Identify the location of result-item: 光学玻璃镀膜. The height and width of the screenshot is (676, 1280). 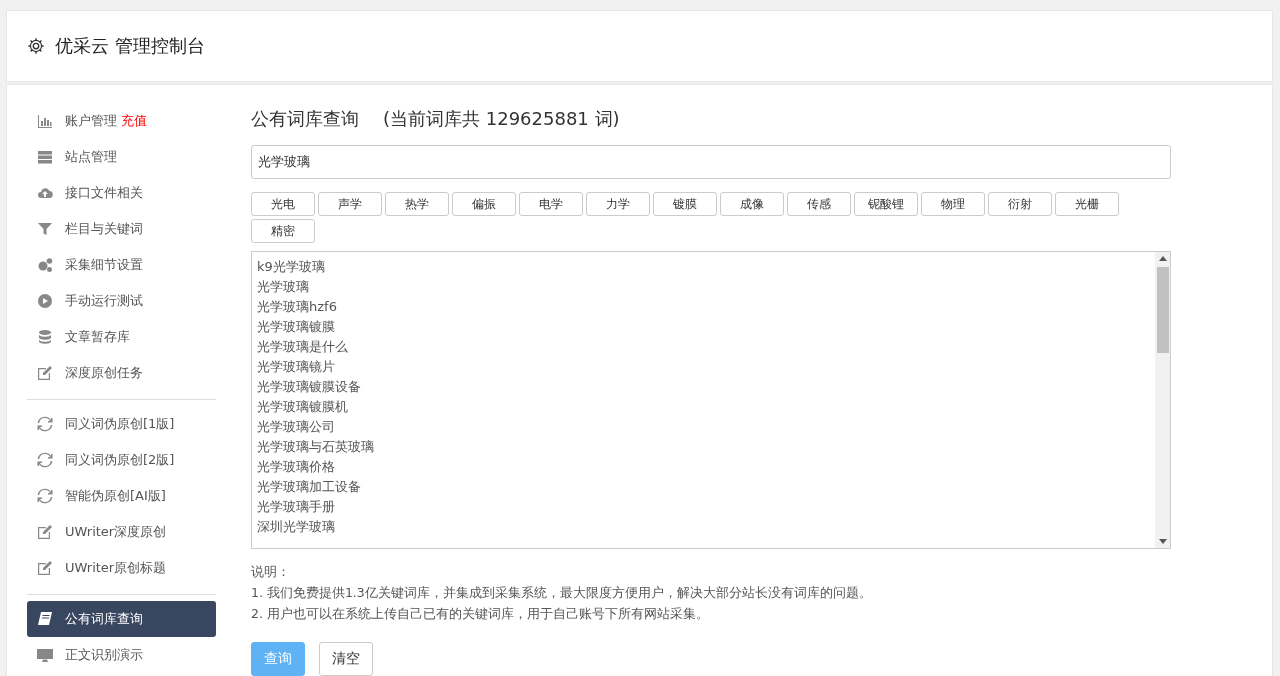
(703, 327).